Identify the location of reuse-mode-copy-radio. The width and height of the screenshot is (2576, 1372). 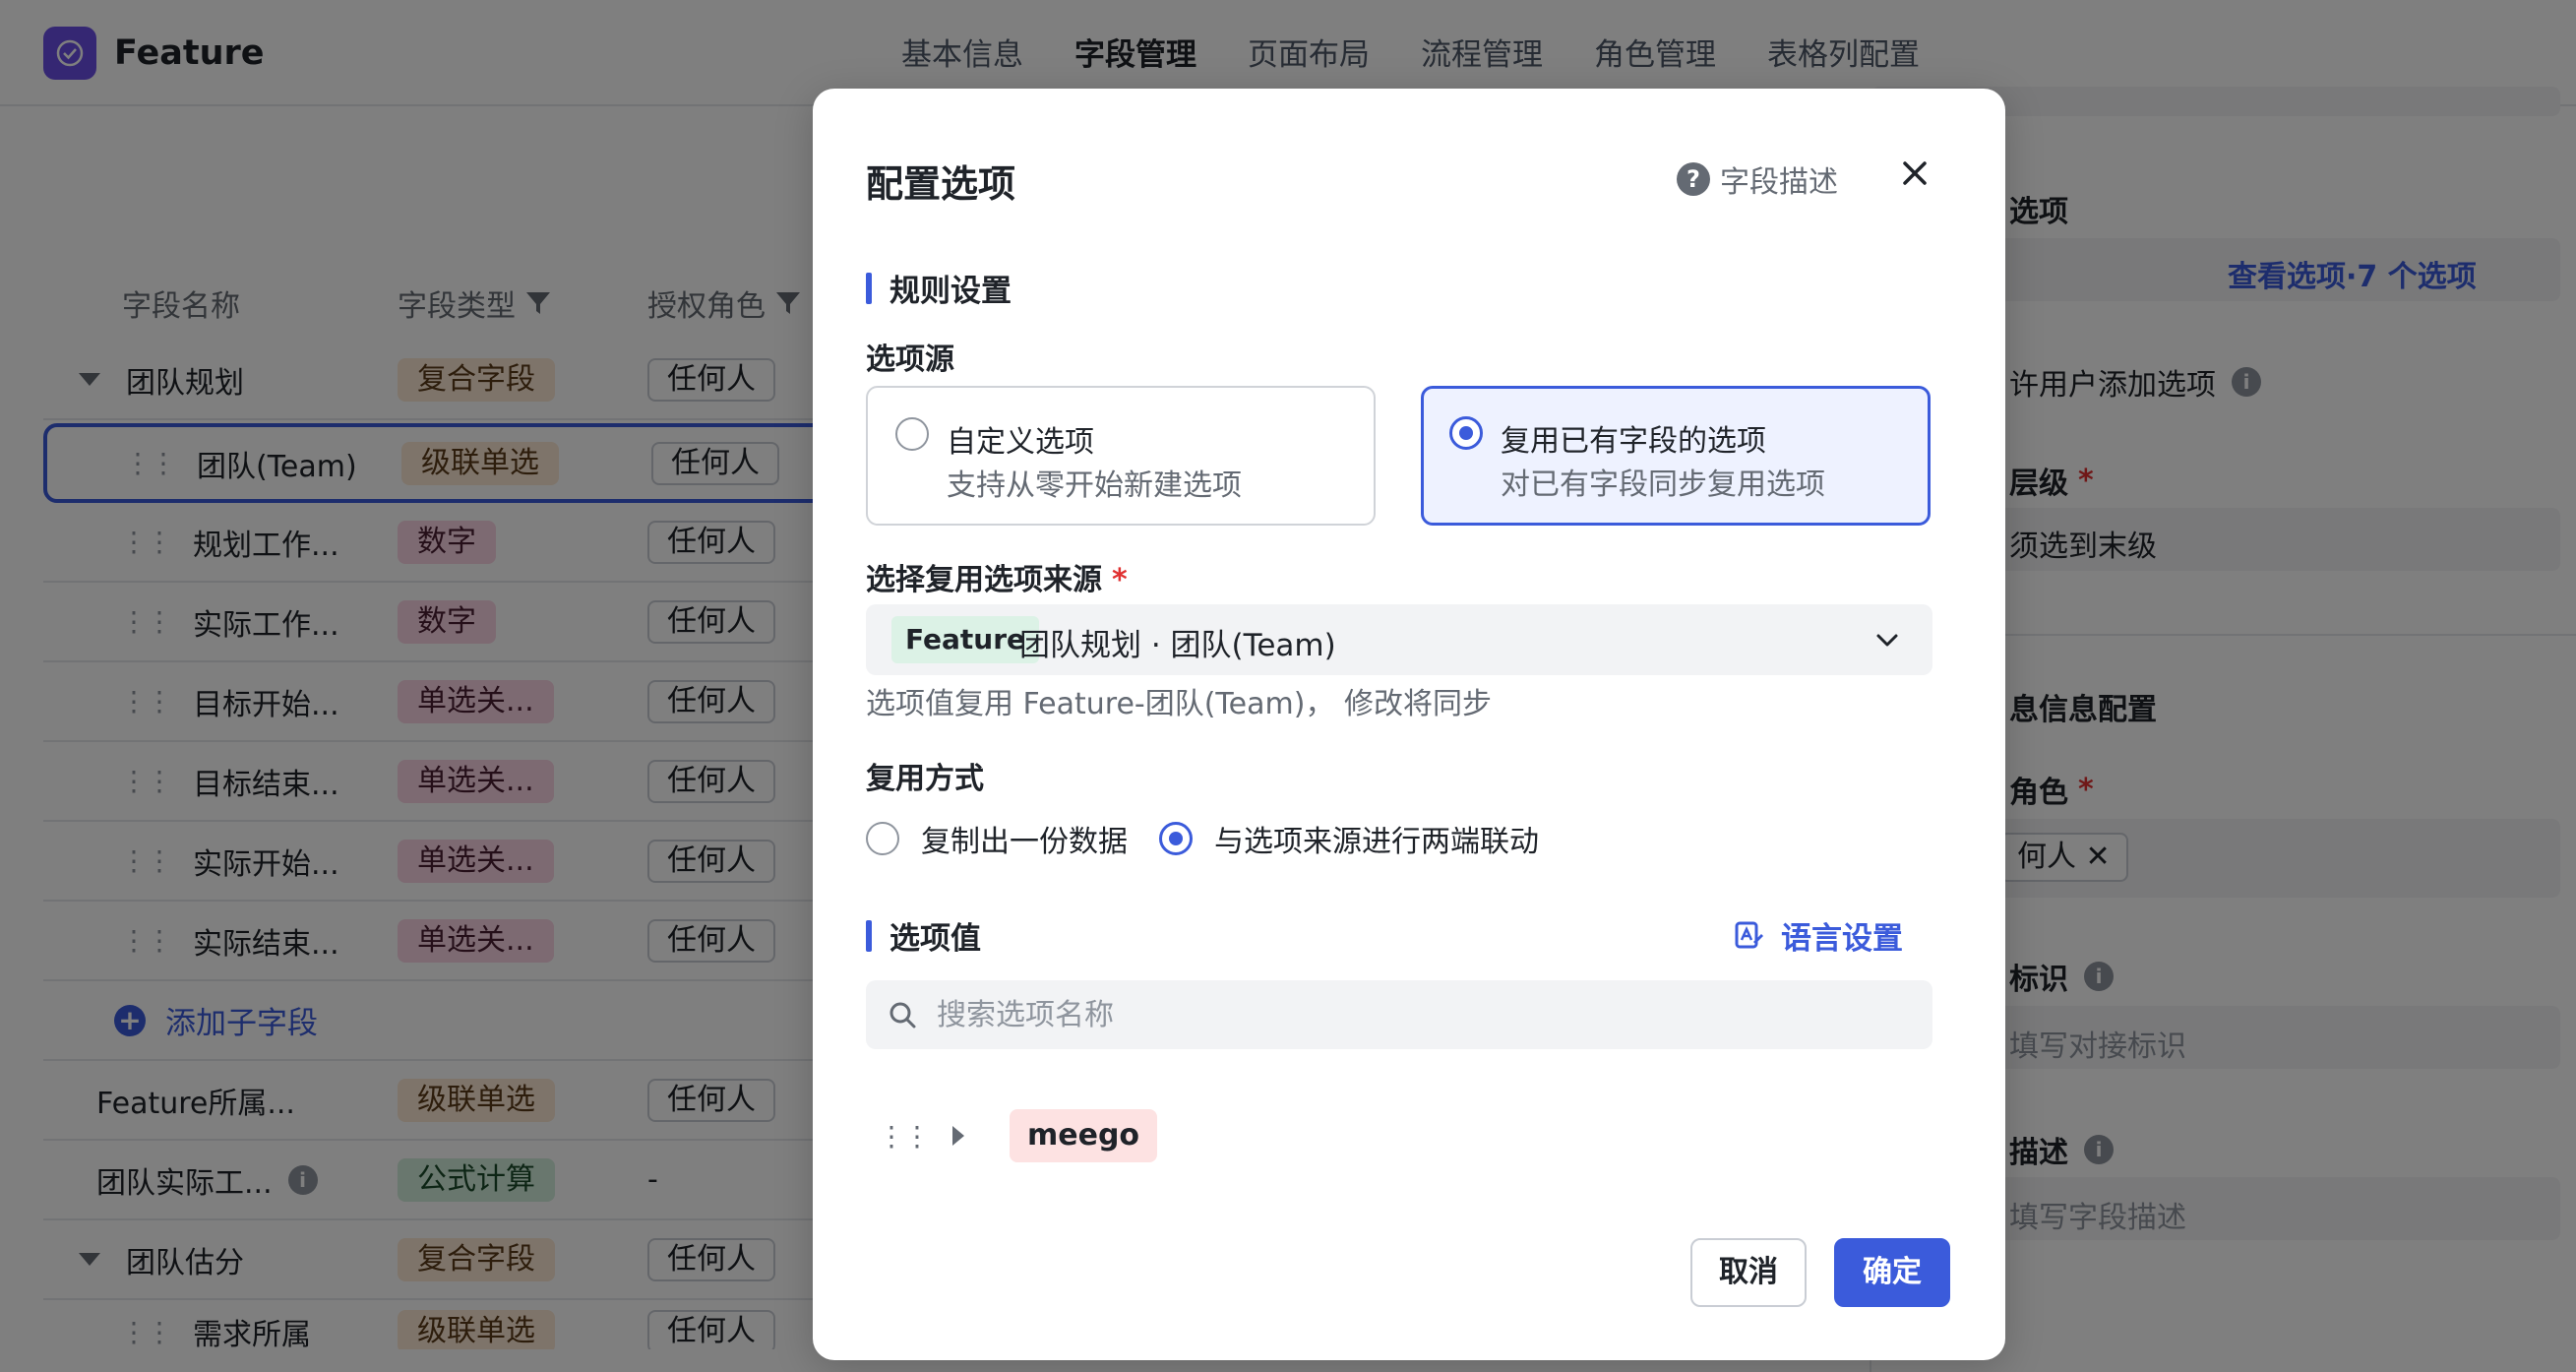
(882, 839).